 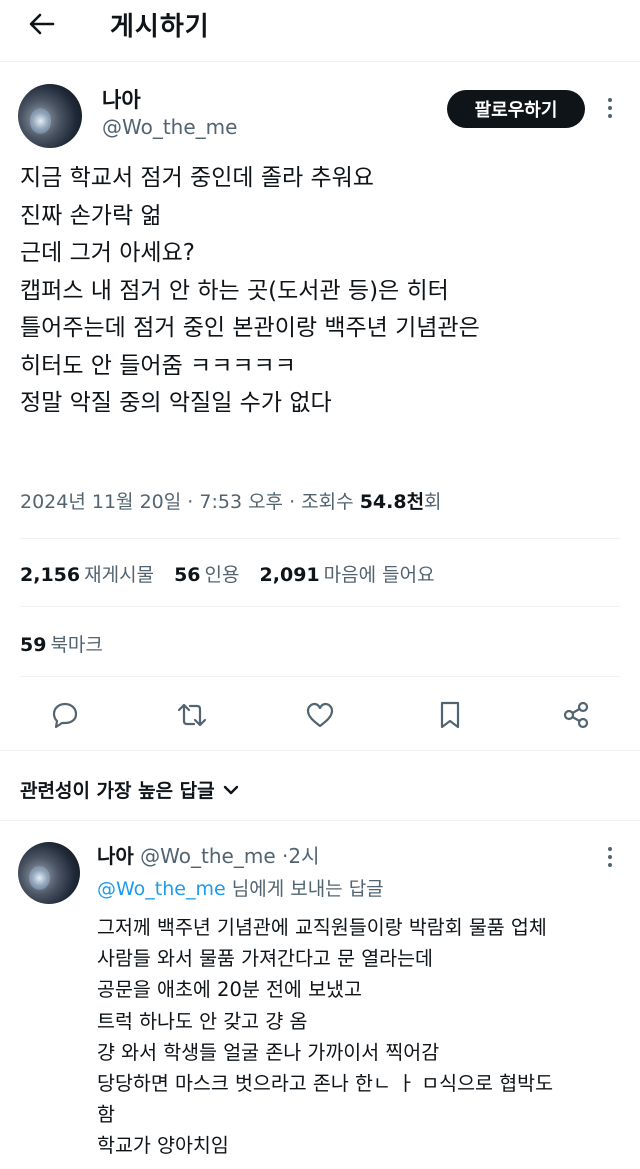 I want to click on post-time: 7:53 오후, so click(x=241, y=502).